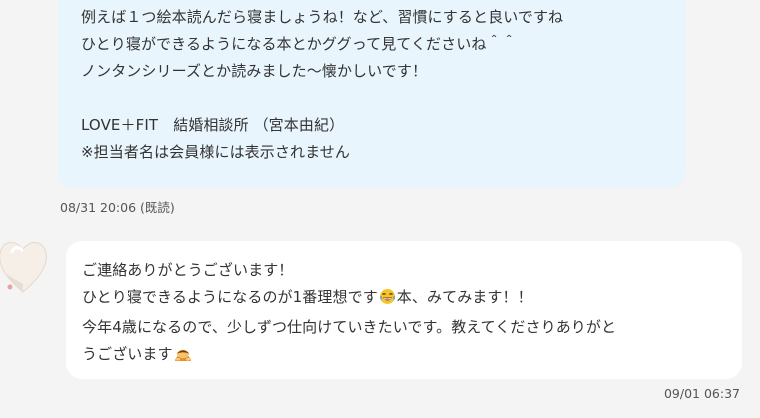  I want to click on message-line: ひとり寝できるようになるのが1番理想です 本、みてみます！！, so click(412, 299).